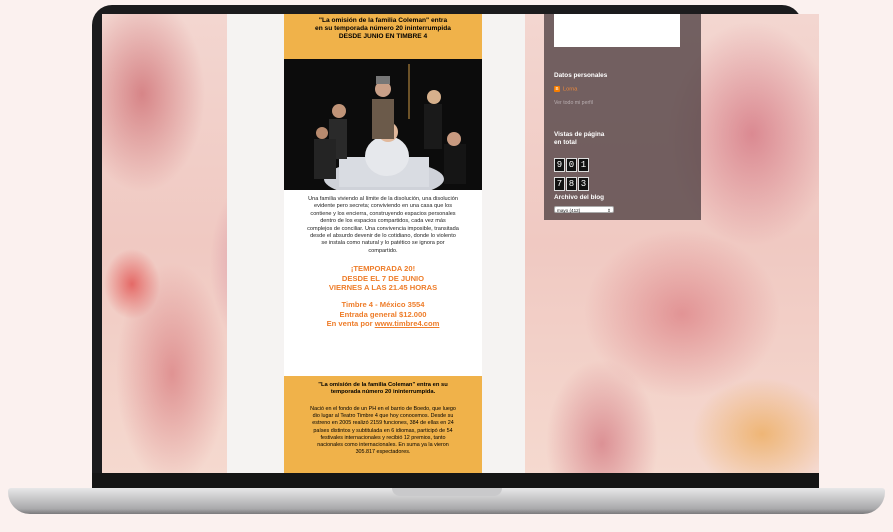 The height and width of the screenshot is (532, 893). I want to click on play-photo-image, so click(383, 124).